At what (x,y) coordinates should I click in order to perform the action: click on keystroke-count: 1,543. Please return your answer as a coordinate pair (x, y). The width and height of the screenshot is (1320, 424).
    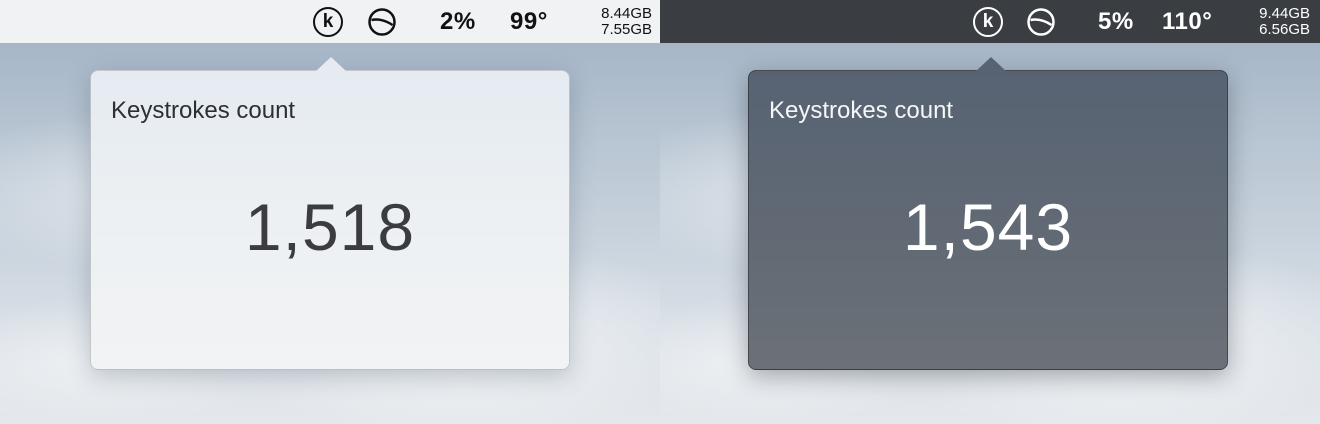
    Looking at the image, I should click on (988, 227).